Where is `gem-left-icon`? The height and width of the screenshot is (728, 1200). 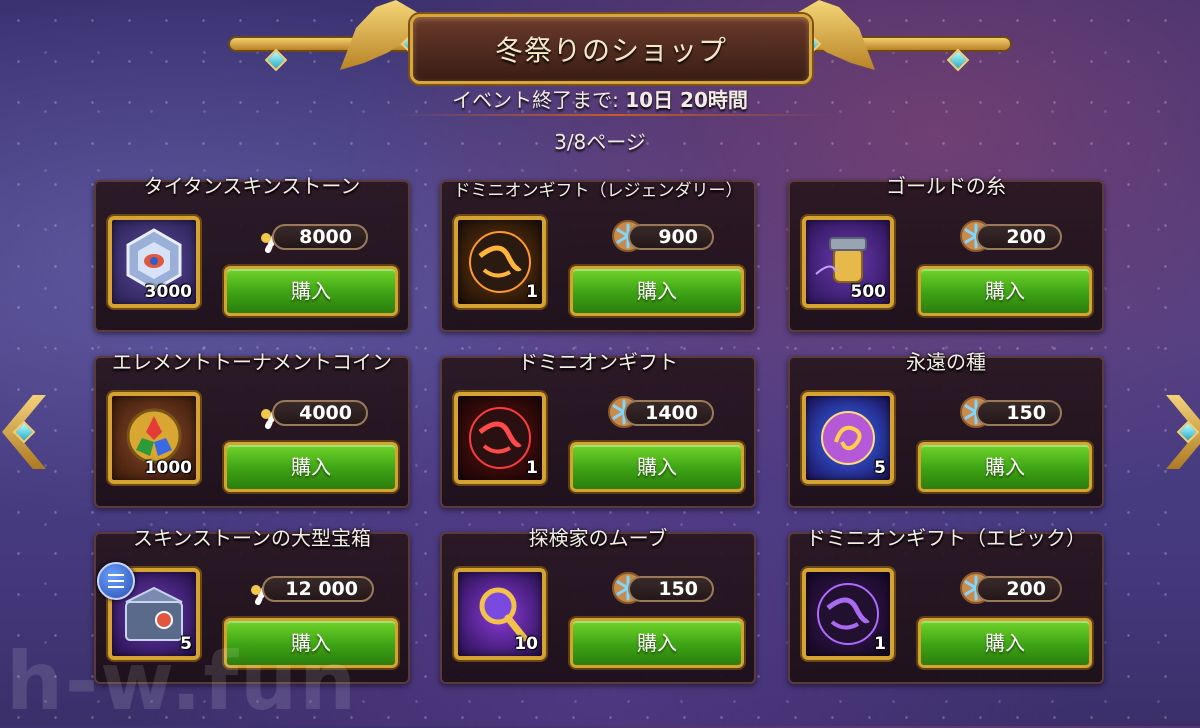 gem-left-icon is located at coordinates (276, 60).